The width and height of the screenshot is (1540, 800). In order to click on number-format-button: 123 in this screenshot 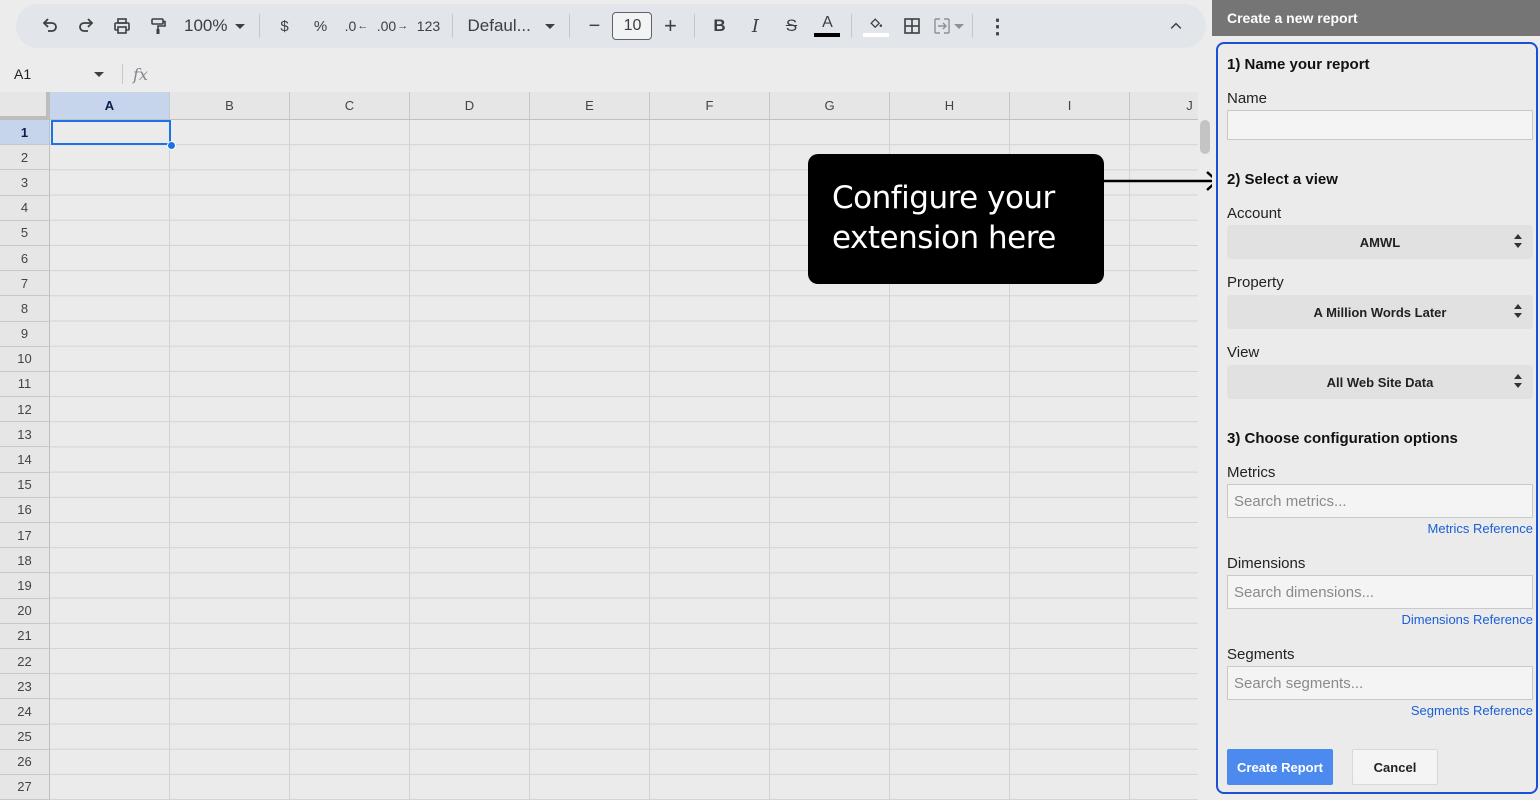, I will do `click(428, 26)`.